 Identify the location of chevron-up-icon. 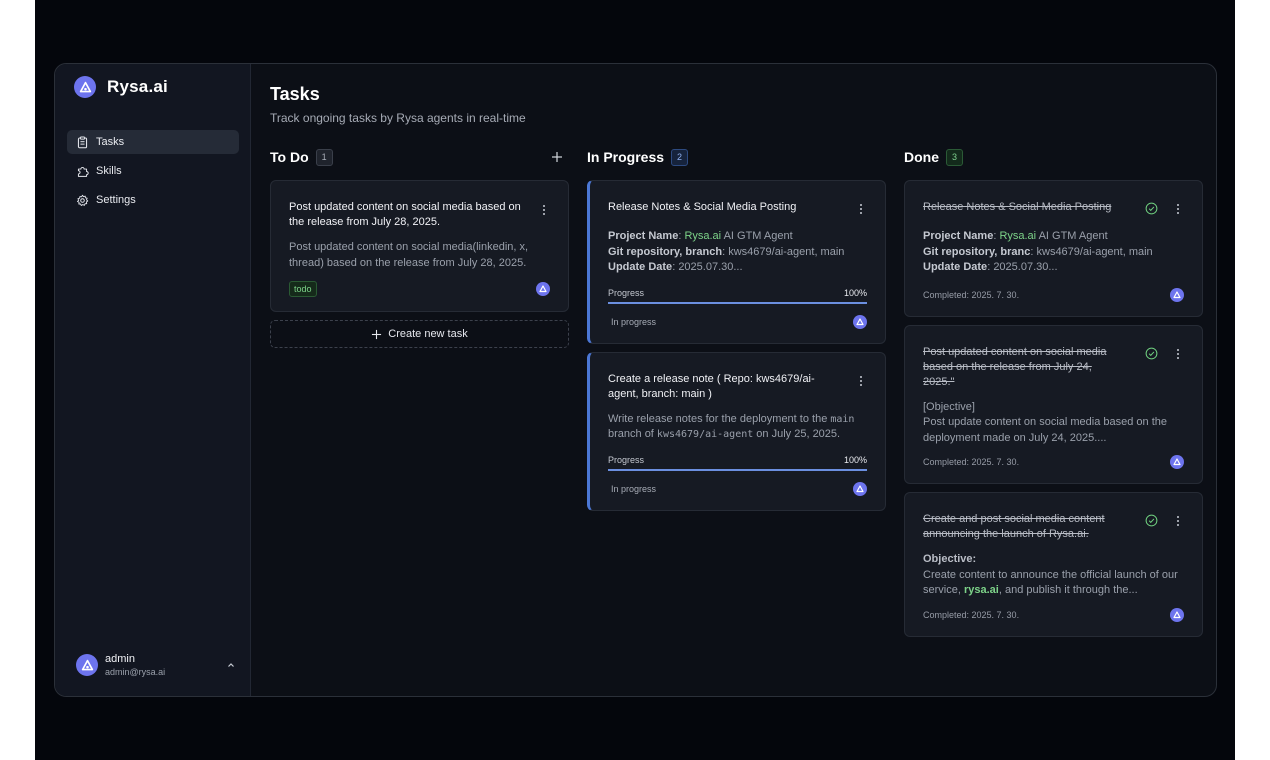
(231, 665).